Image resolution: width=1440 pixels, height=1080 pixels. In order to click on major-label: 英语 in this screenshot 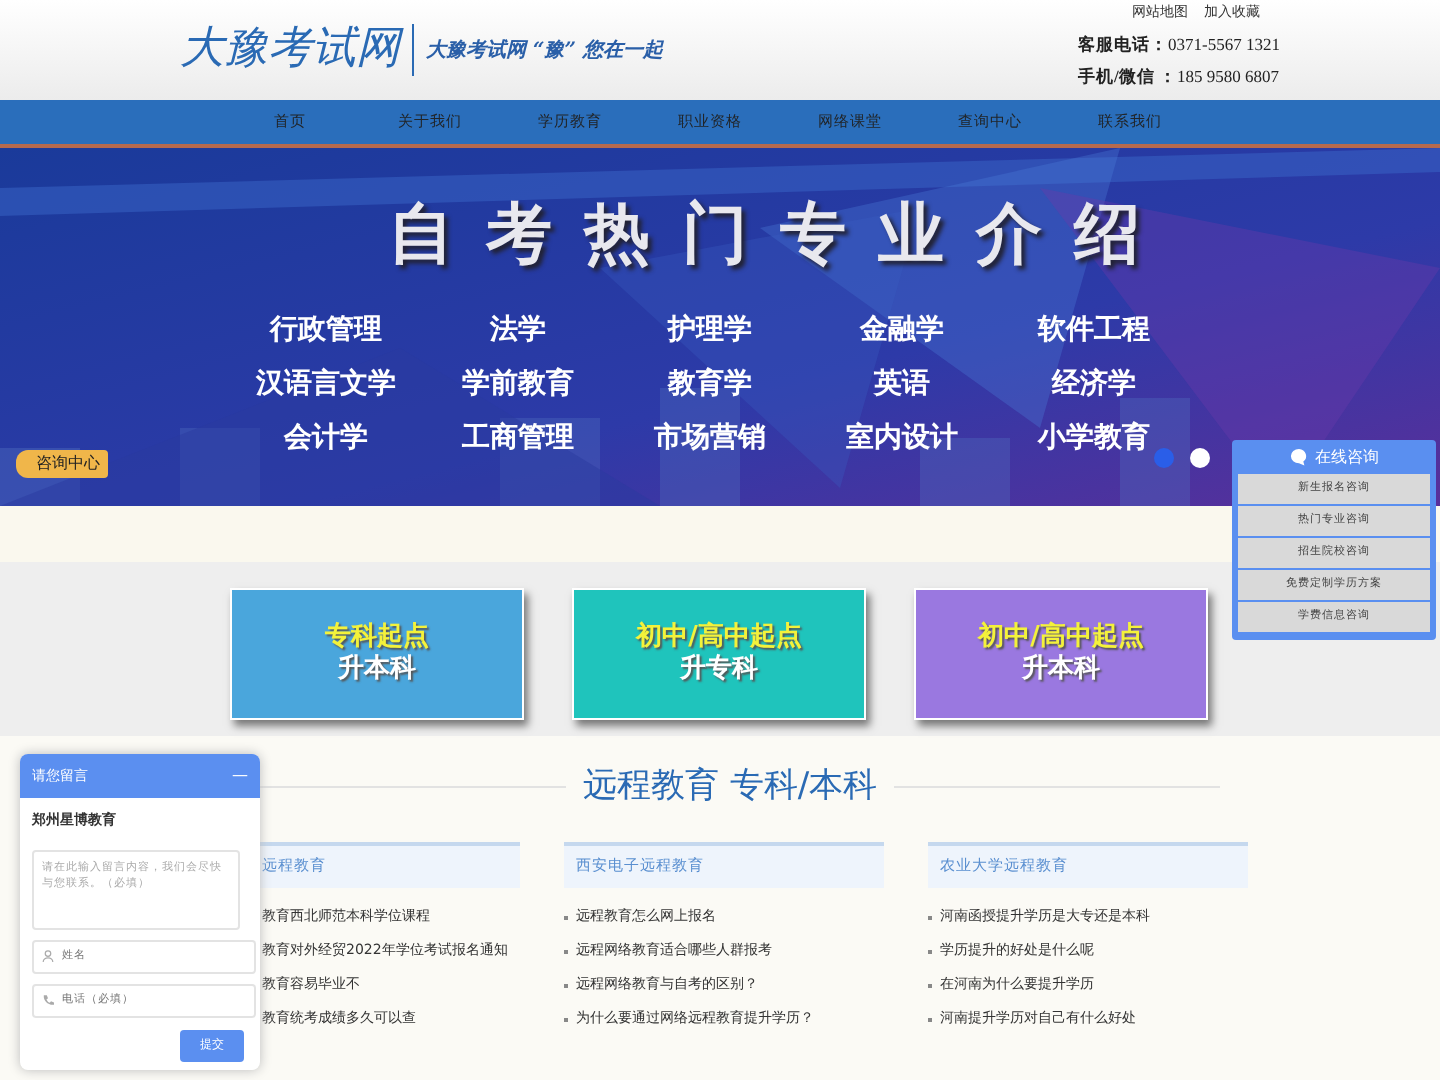, I will do `click(902, 384)`.